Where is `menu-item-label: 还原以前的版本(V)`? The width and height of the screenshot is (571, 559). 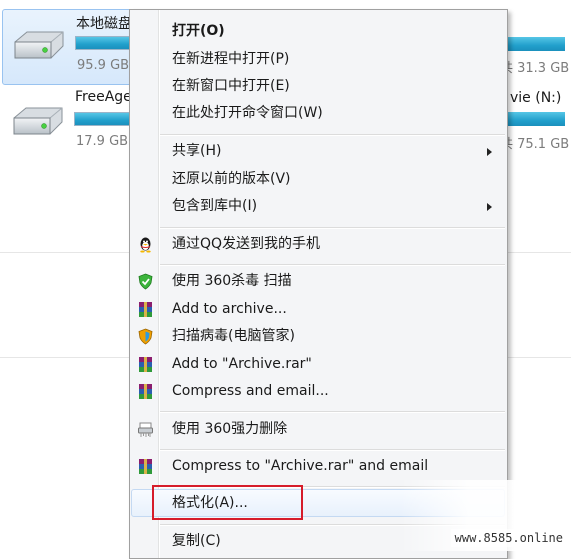 menu-item-label: 还原以前的版本(V) is located at coordinates (231, 179).